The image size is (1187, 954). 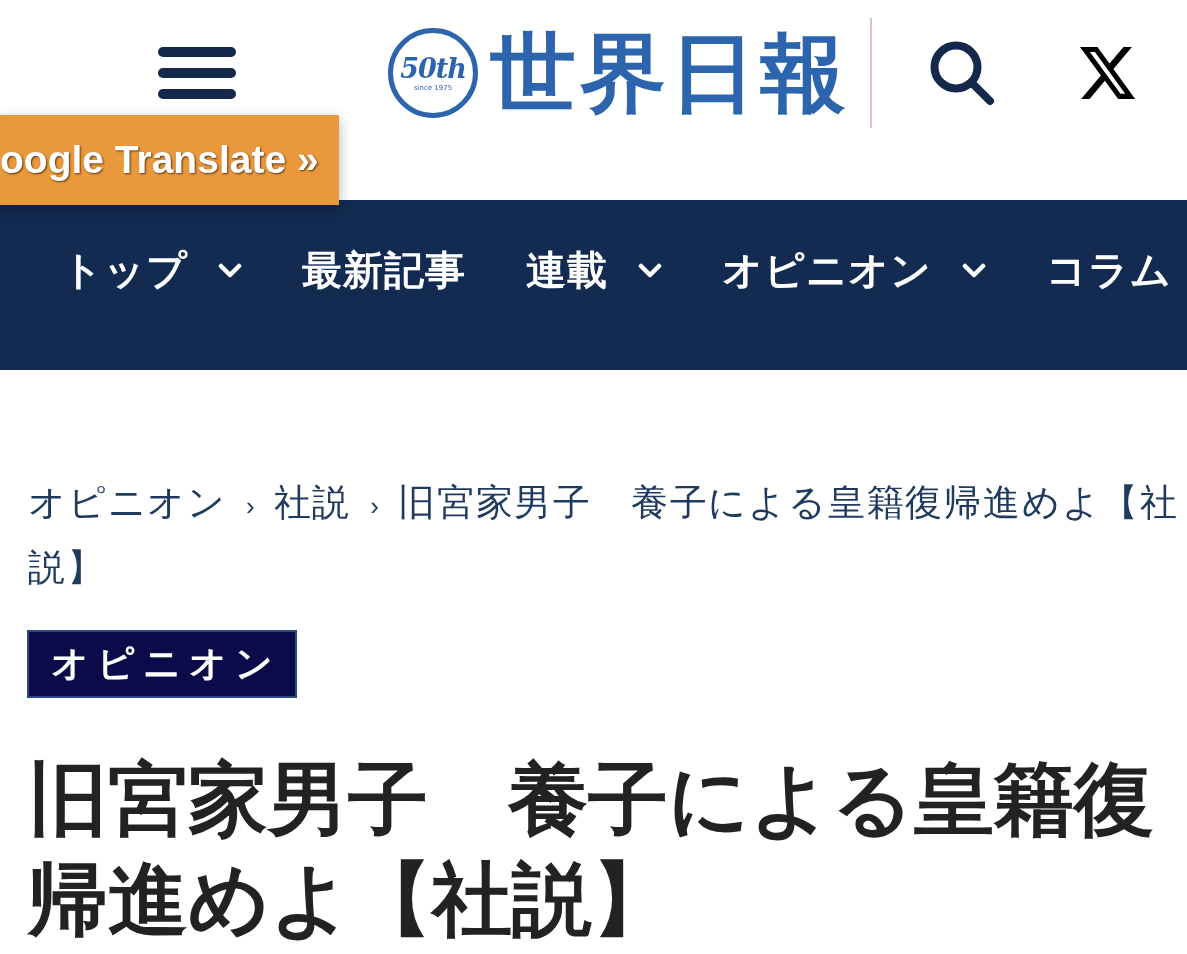 What do you see at coordinates (312, 502) in the screenshot?
I see `breadcrumb-link: 社説` at bounding box center [312, 502].